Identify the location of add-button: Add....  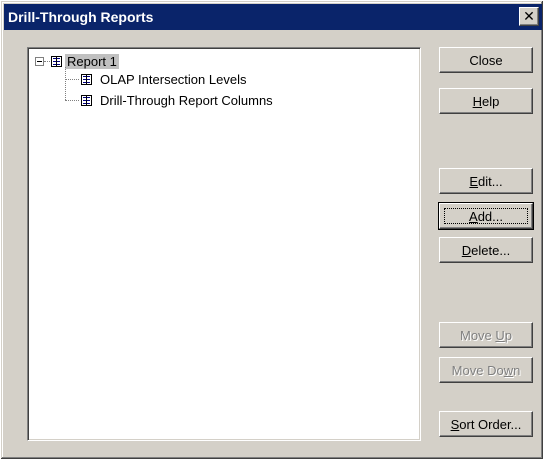
(486, 216).